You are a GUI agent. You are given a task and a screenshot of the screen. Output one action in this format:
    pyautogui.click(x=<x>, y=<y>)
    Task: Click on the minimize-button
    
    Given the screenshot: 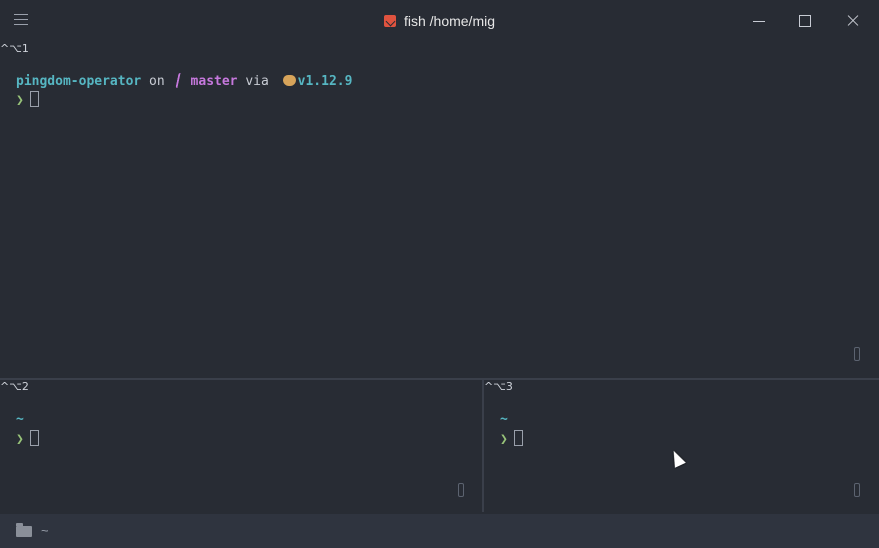 What is the action you would take?
    pyautogui.click(x=759, y=21)
    